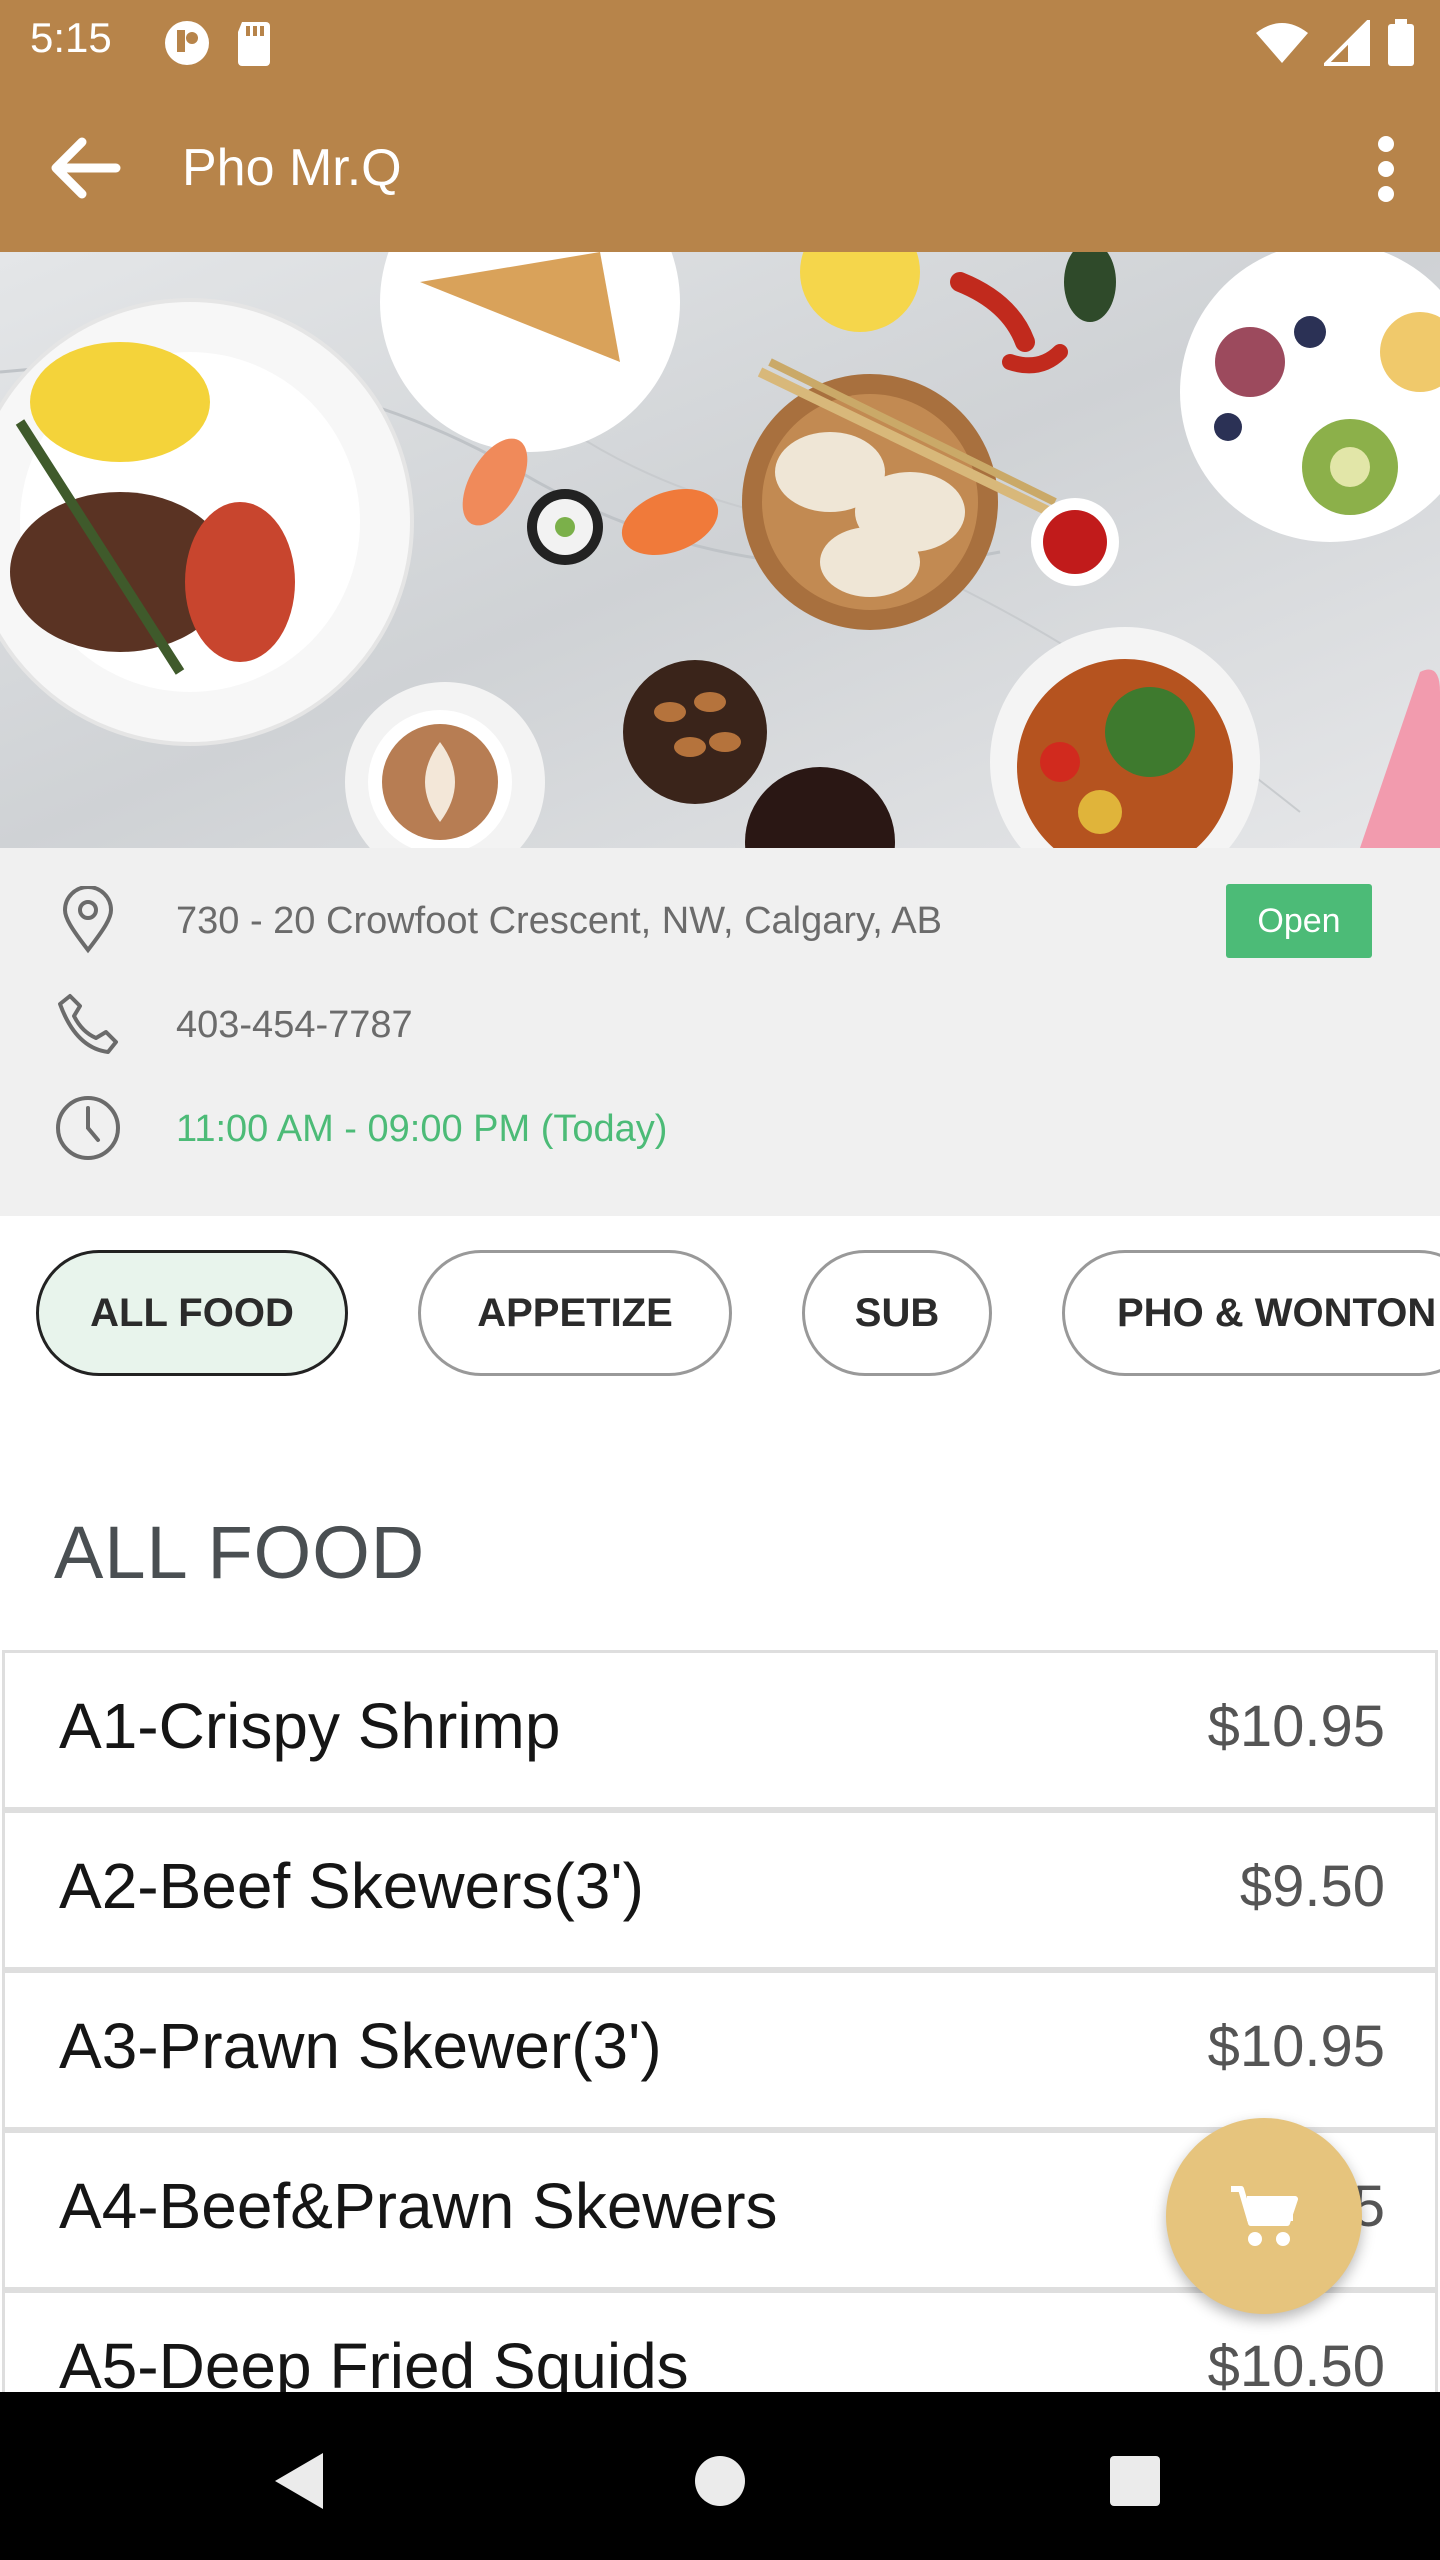 The image size is (1440, 2560). I want to click on battery-icon, so click(1401, 45).